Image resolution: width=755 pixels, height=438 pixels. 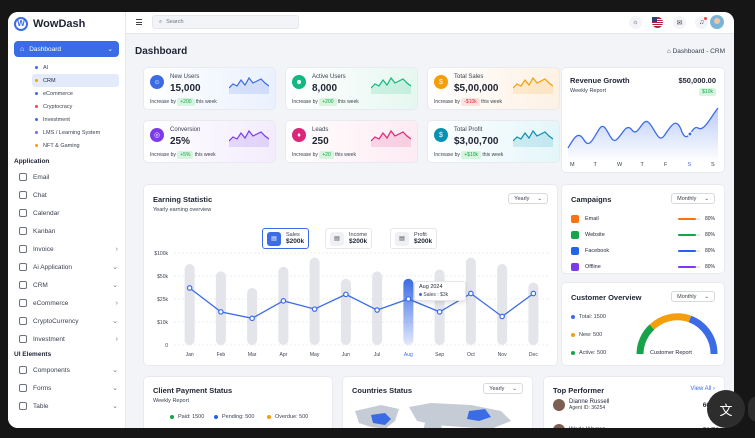 I want to click on sidebar-item: eCommerce ›, so click(x=66, y=303).